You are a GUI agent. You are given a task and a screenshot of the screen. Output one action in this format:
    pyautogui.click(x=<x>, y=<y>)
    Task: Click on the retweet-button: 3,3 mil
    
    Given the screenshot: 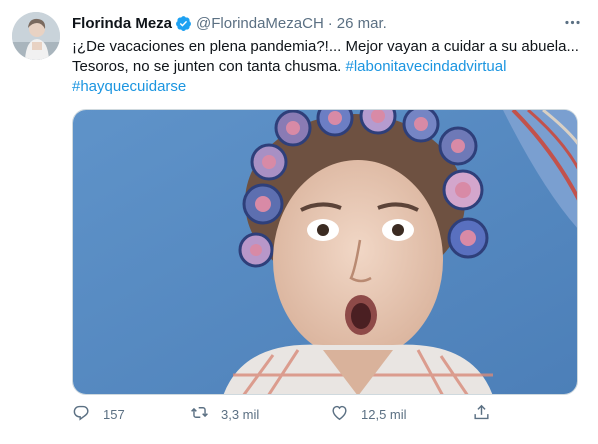 What is the action you would take?
    pyautogui.click(x=224, y=414)
    